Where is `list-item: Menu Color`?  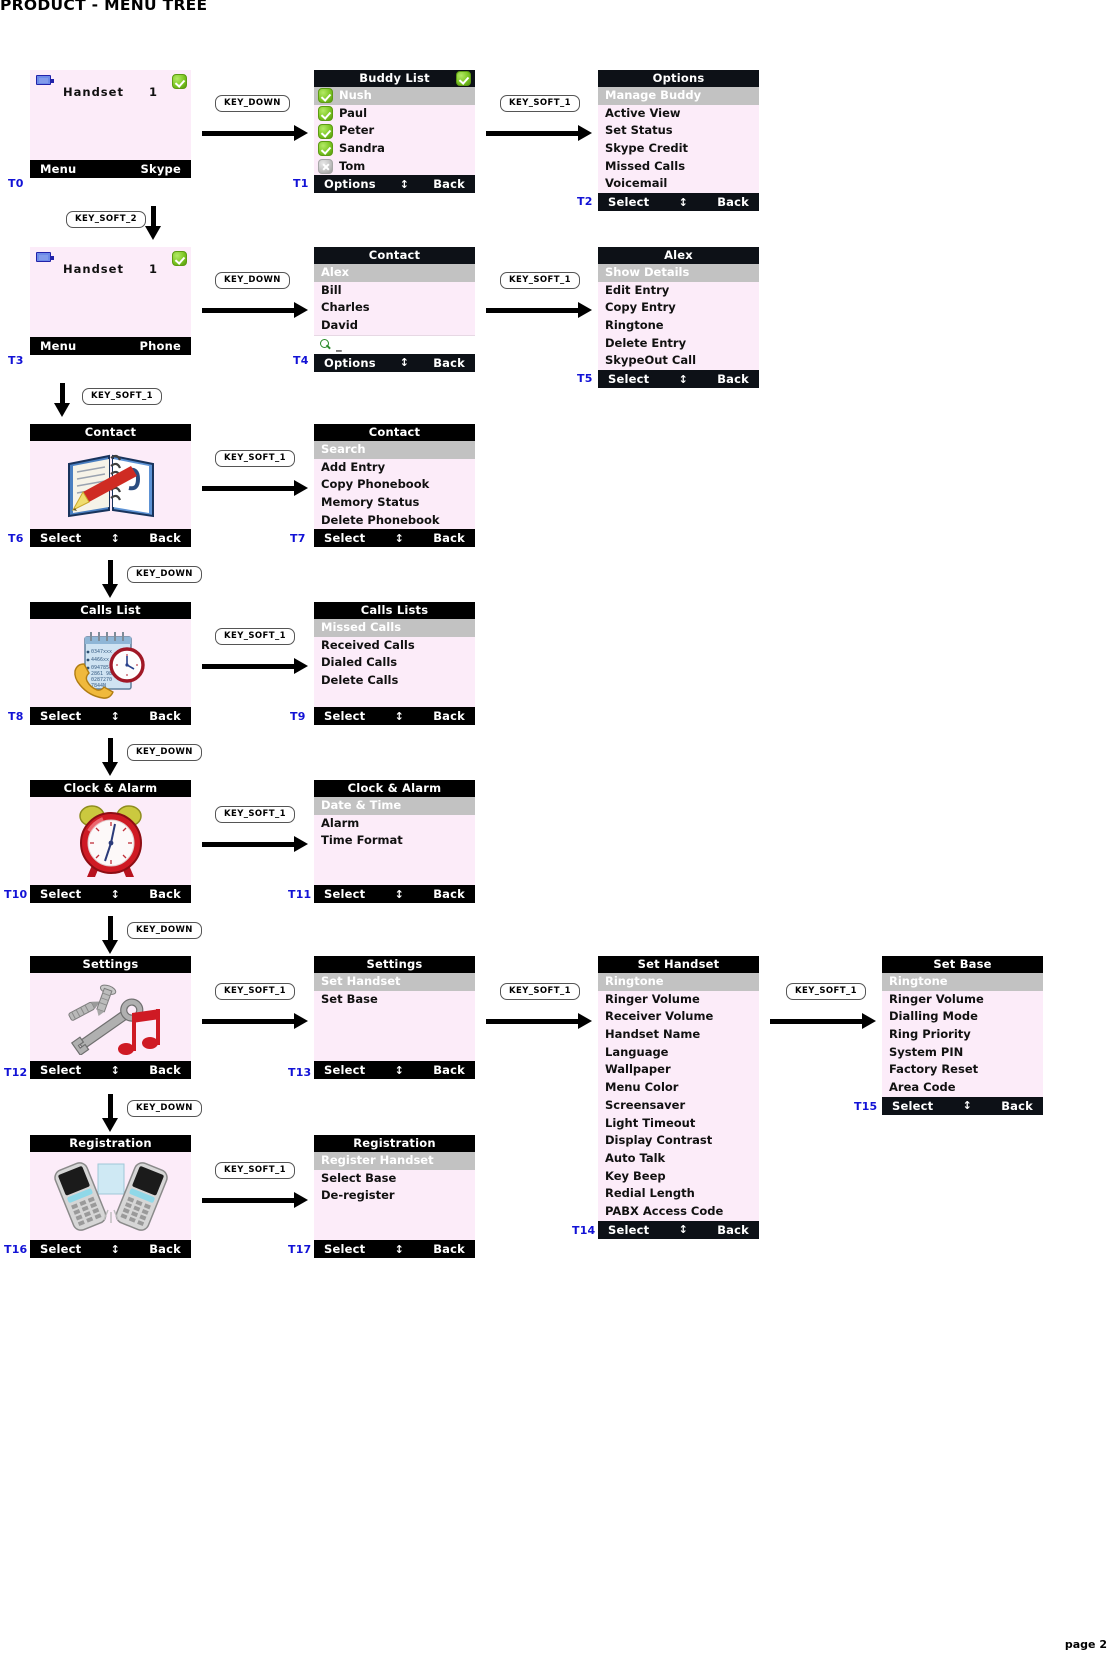 list-item: Menu Color is located at coordinates (678, 1088).